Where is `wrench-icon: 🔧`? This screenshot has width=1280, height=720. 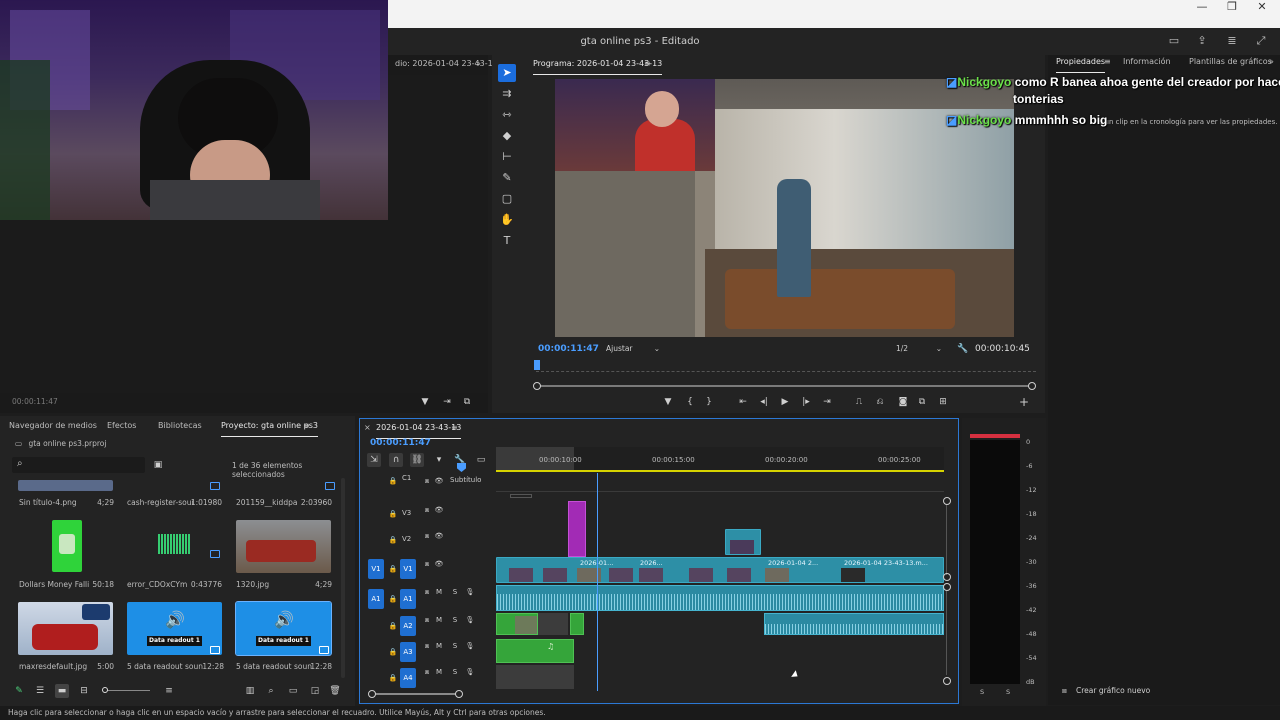
wrench-icon: 🔧 is located at coordinates (963, 349).